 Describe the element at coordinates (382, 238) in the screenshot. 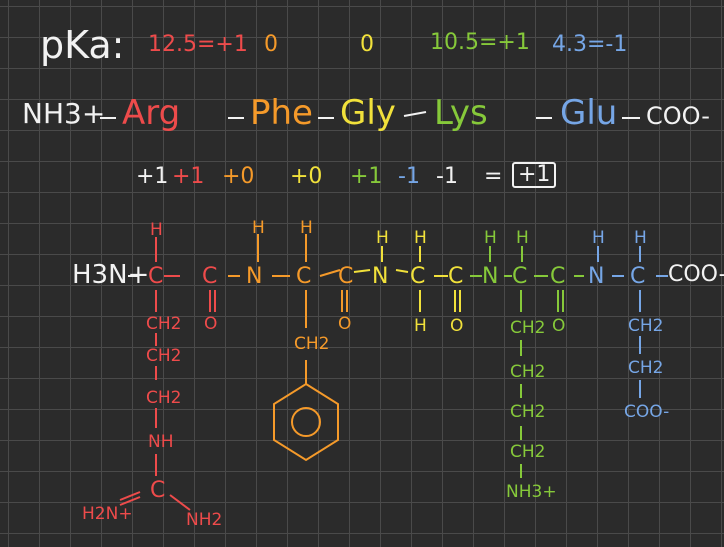

I see `gly-nh-h: H` at that location.